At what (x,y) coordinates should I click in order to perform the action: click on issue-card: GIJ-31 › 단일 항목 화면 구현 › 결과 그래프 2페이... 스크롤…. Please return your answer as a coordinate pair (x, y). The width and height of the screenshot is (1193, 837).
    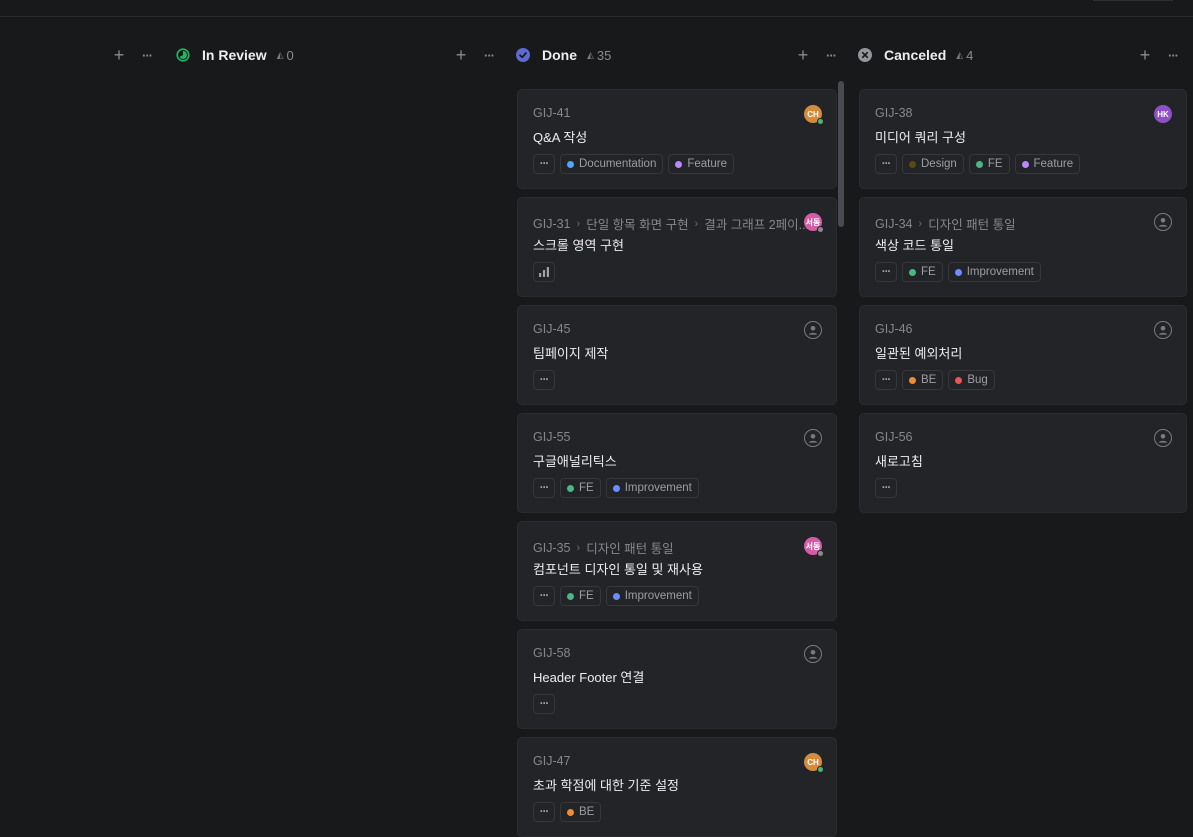
    Looking at the image, I should click on (677, 247).